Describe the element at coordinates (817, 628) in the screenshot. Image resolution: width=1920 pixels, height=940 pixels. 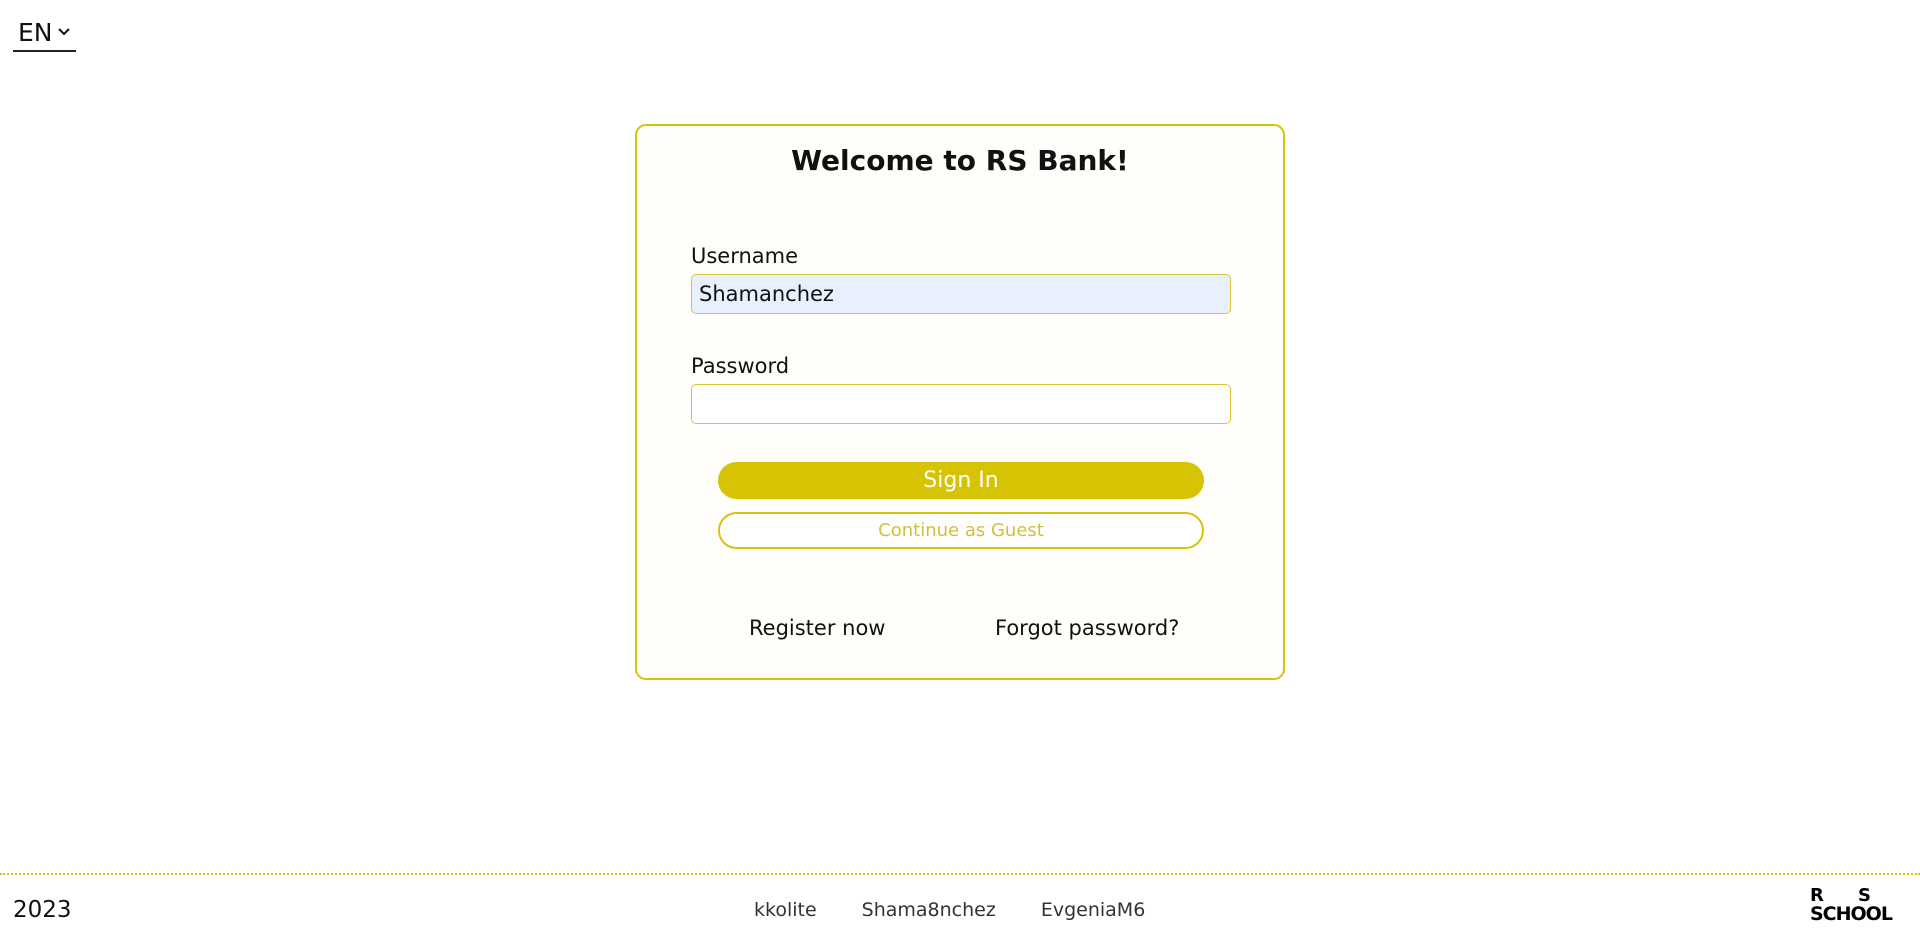
I see `register-link: Register now` at that location.